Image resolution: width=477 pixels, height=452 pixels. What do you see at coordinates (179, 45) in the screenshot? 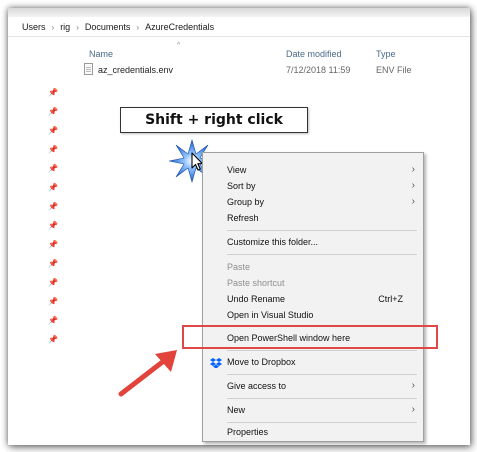
I see `sort-ascending-icon: ^` at bounding box center [179, 45].